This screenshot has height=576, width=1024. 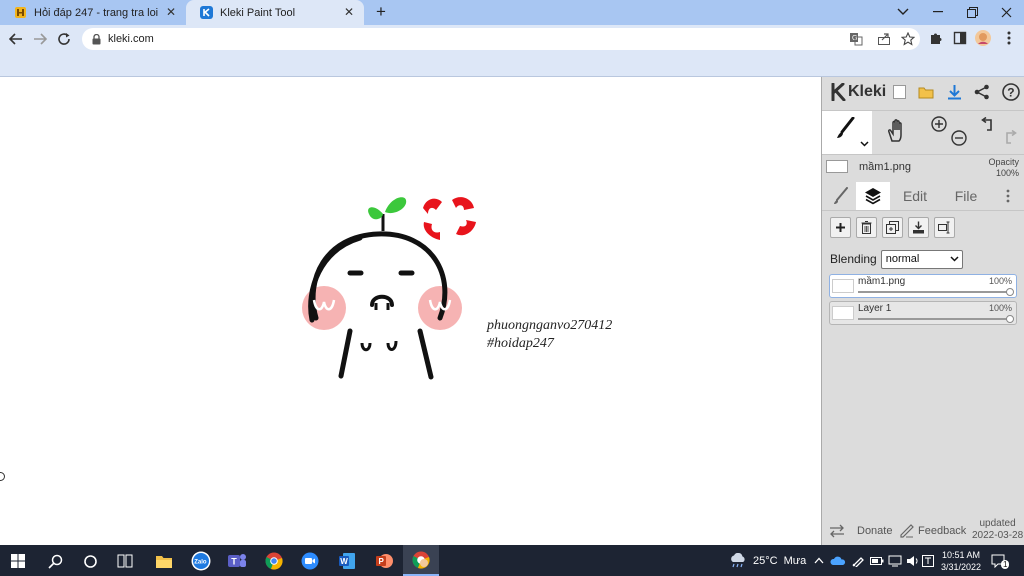 What do you see at coordinates (923, 313) in the screenshot?
I see `layer-item: Layer 1 100%` at bounding box center [923, 313].